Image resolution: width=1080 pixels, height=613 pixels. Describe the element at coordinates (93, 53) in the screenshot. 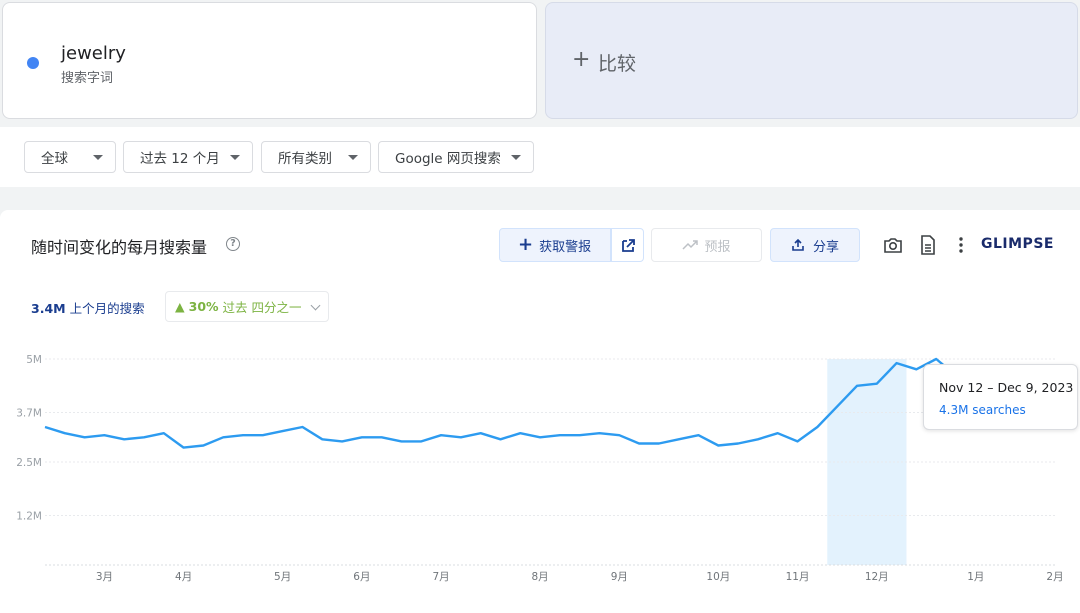

I see `search-term-name: jewelry` at that location.